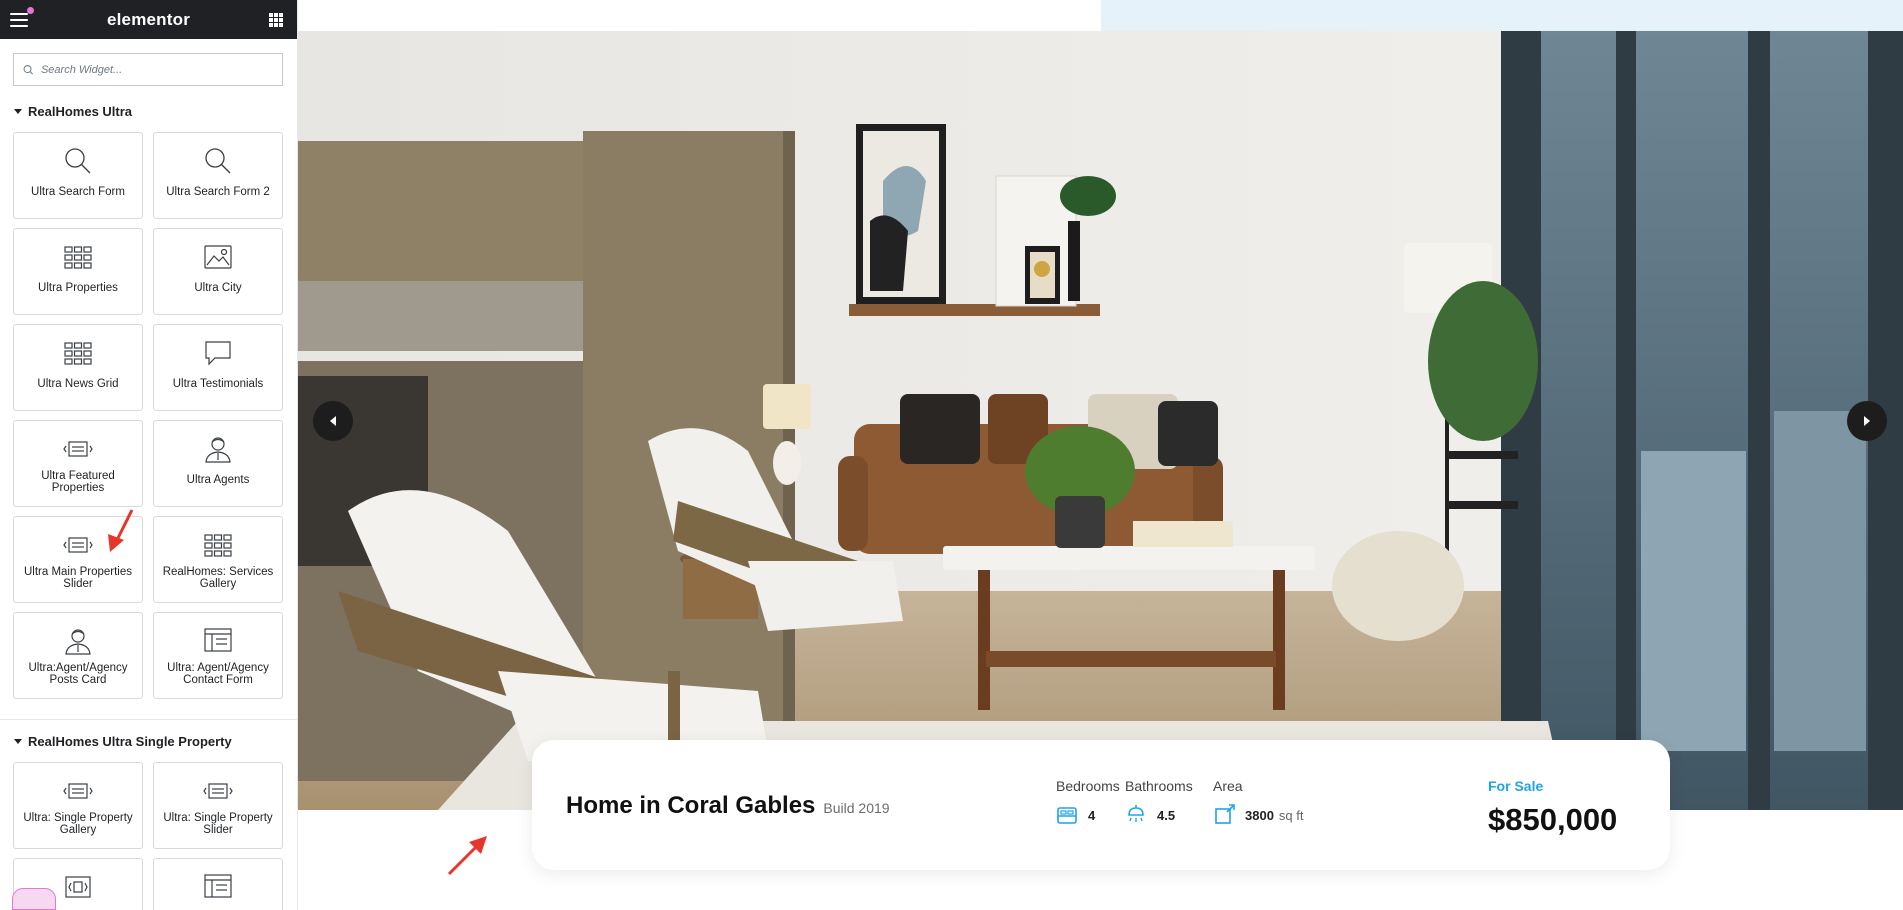 This screenshot has height=910, width=1903. I want to click on widget-ultra-single-property-slider: Ultra: Single Property Slider, so click(218, 805).